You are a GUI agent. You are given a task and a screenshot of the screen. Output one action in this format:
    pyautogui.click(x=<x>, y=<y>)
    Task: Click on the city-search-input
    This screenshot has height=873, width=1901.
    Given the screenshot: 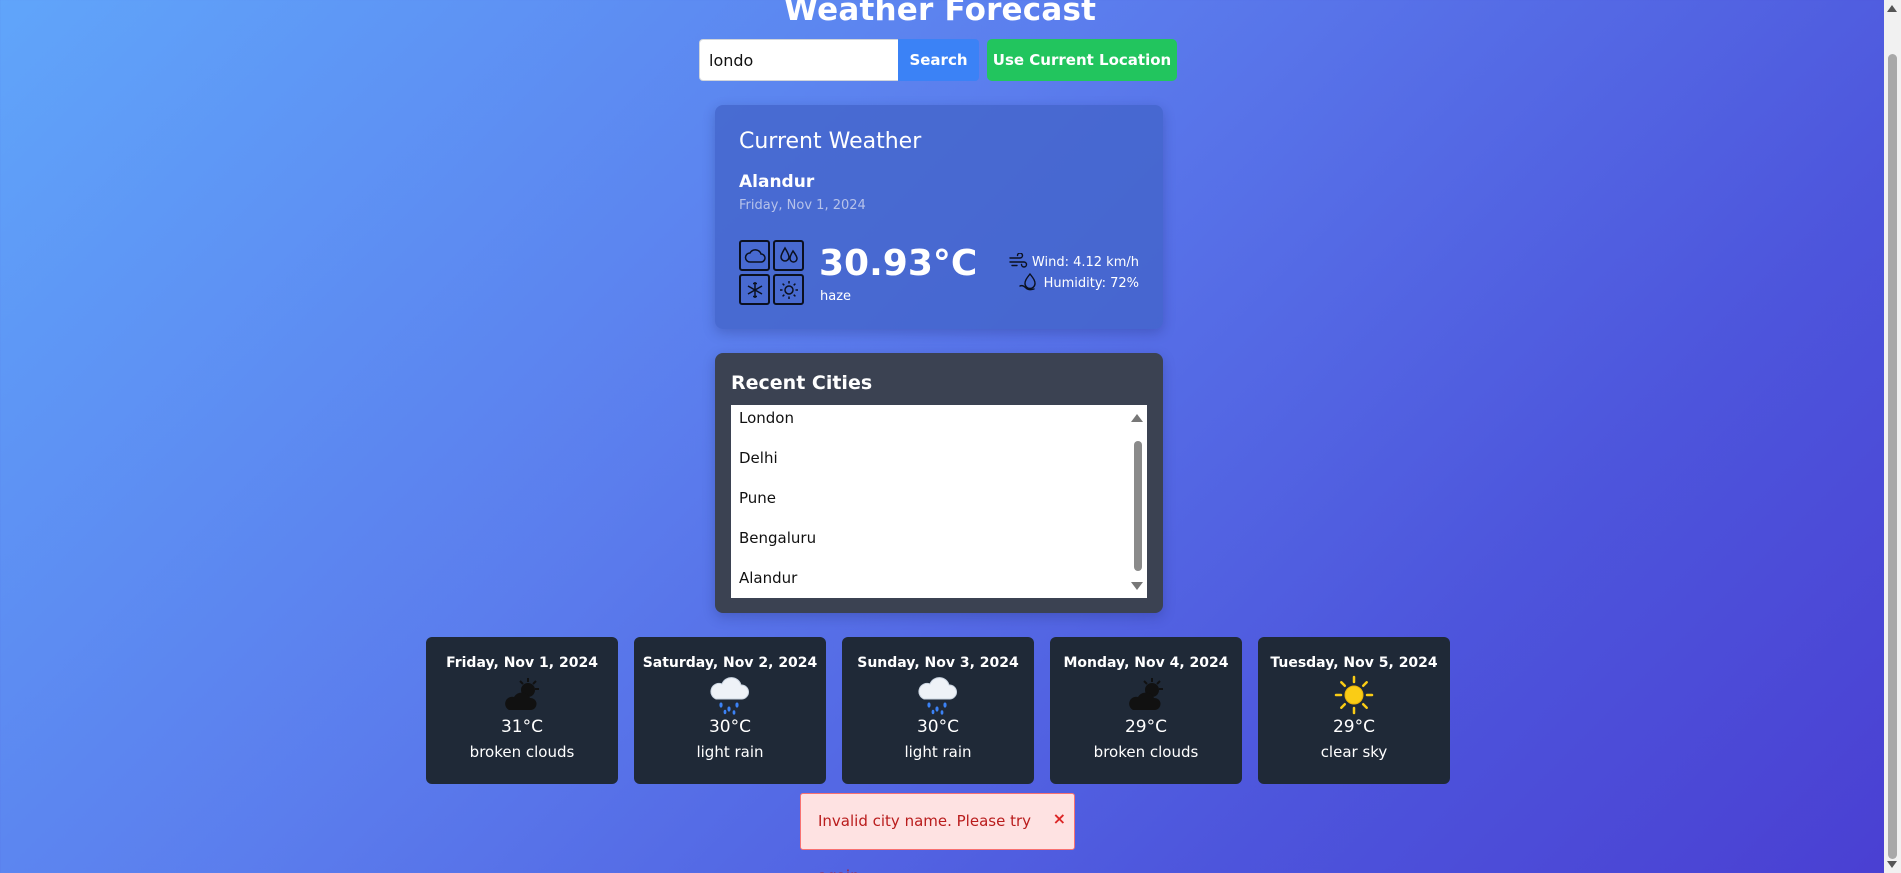 What is the action you would take?
    pyautogui.click(x=798, y=60)
    